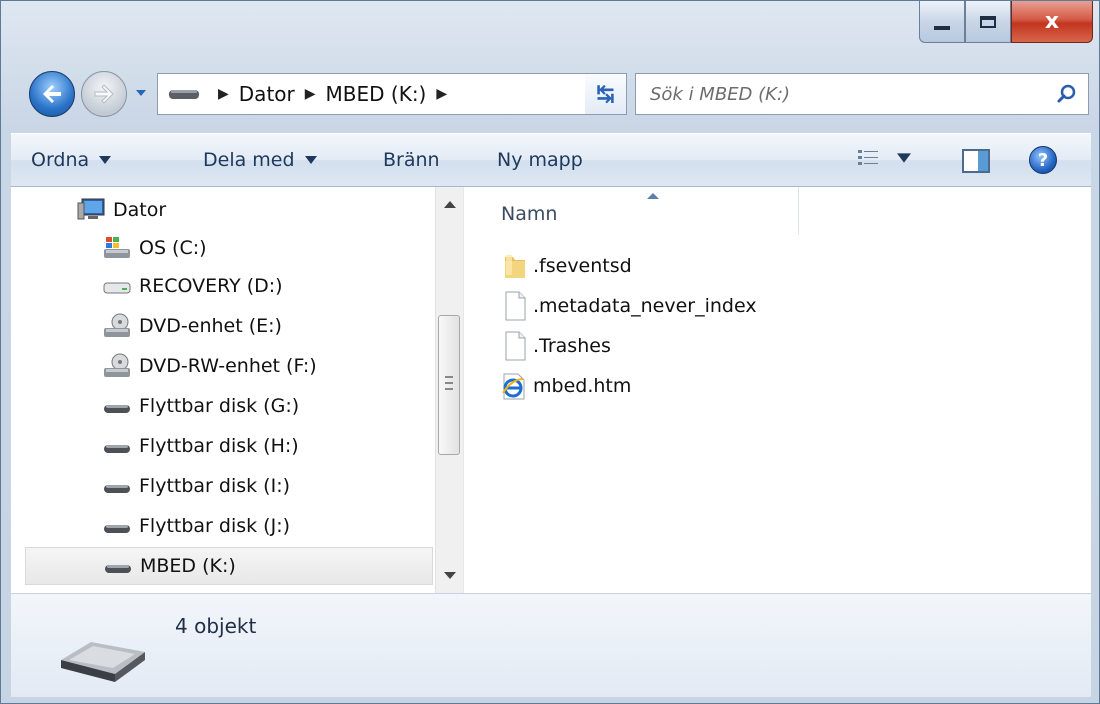 This screenshot has height=704, width=1100. Describe the element at coordinates (91, 210) in the screenshot. I see `computer-icon` at that location.